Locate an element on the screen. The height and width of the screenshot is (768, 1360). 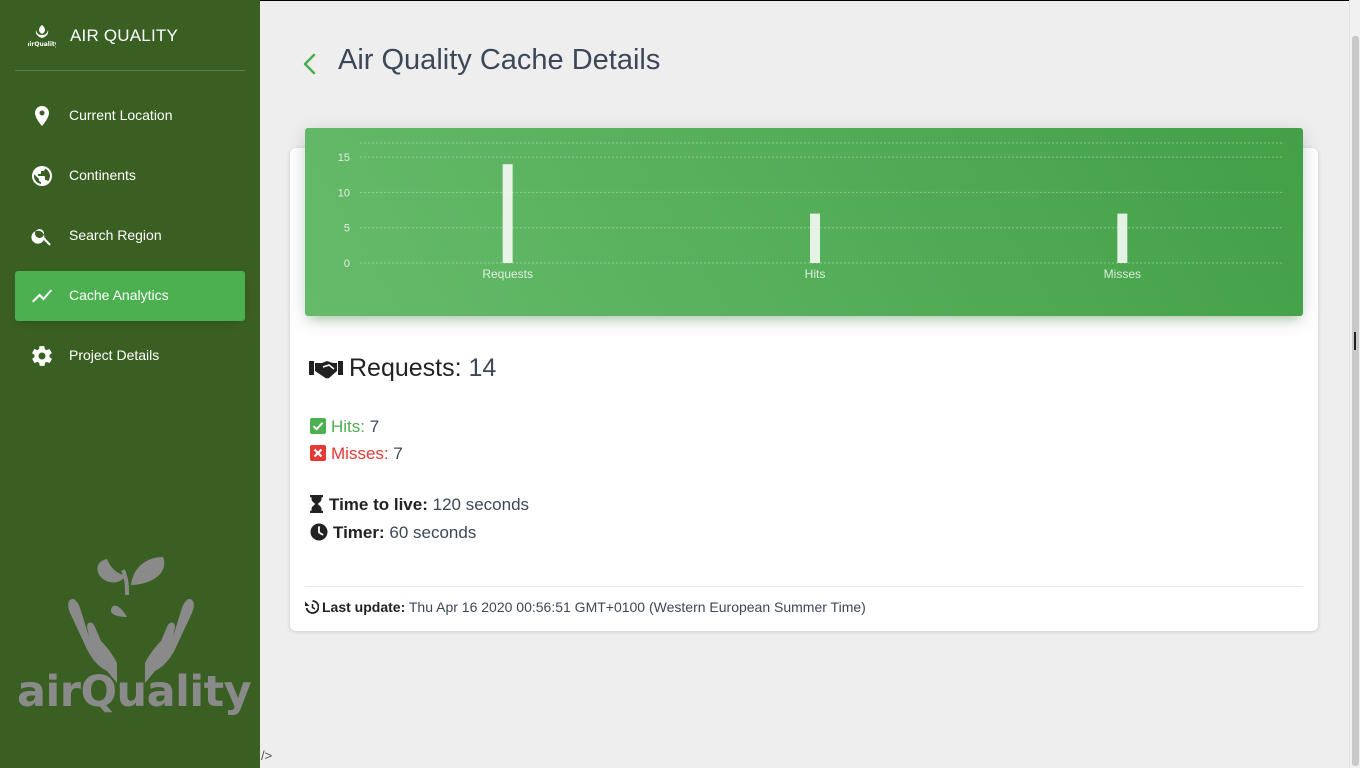
search-icon is located at coordinates (41, 237).